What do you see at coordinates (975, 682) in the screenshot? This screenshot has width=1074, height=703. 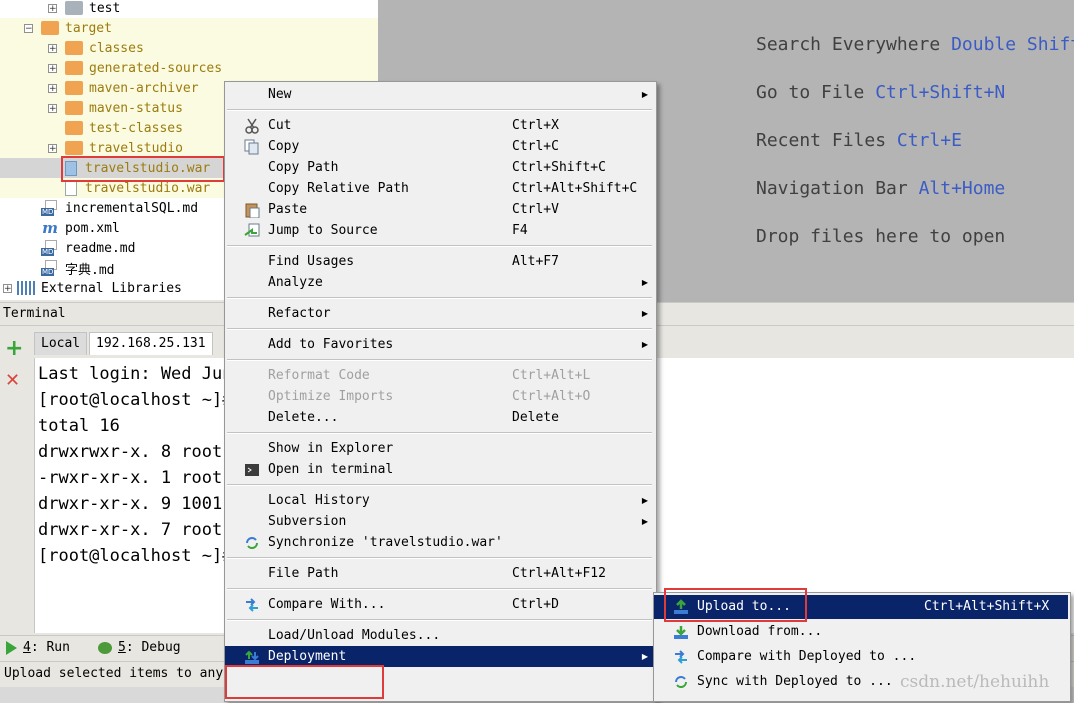 I see `watermark: csdn.net/hehuihh` at bounding box center [975, 682].